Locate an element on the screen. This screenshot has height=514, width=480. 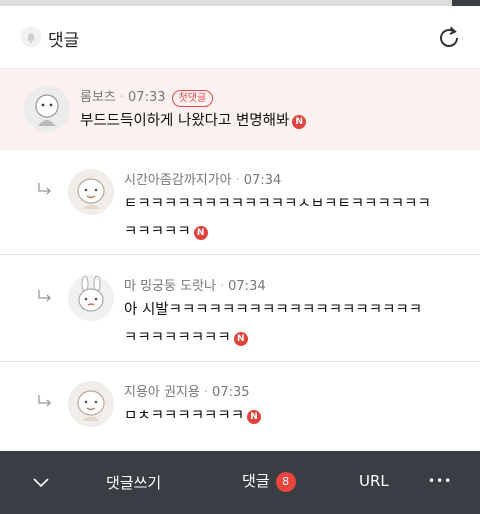
url-button: URL is located at coordinates (374, 481).